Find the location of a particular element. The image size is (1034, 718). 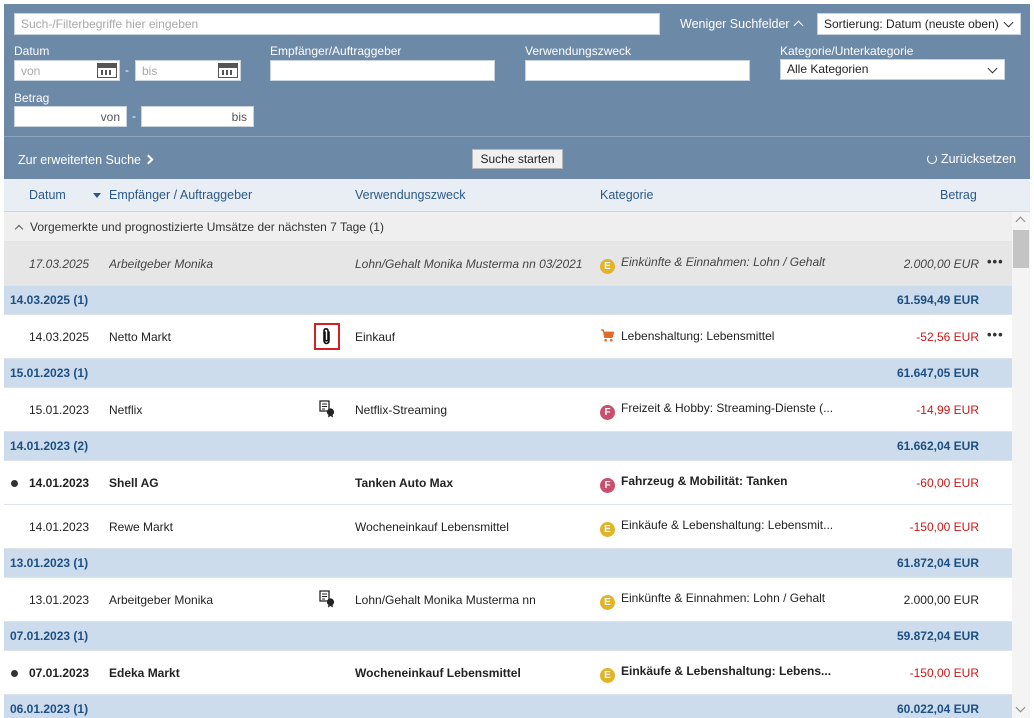

reset-icon is located at coordinates (931, 159).